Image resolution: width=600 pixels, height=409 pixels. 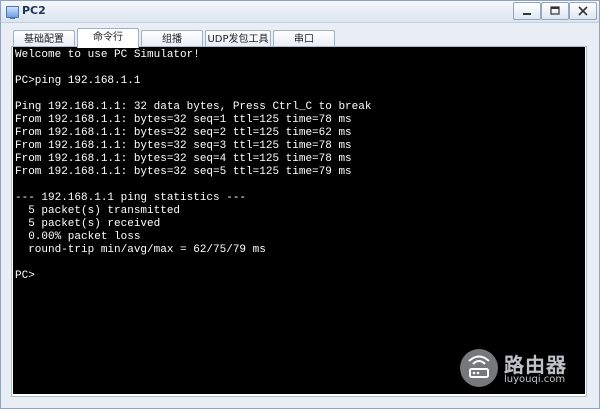 I want to click on tab-command-line: 命令行, so click(x=108, y=38).